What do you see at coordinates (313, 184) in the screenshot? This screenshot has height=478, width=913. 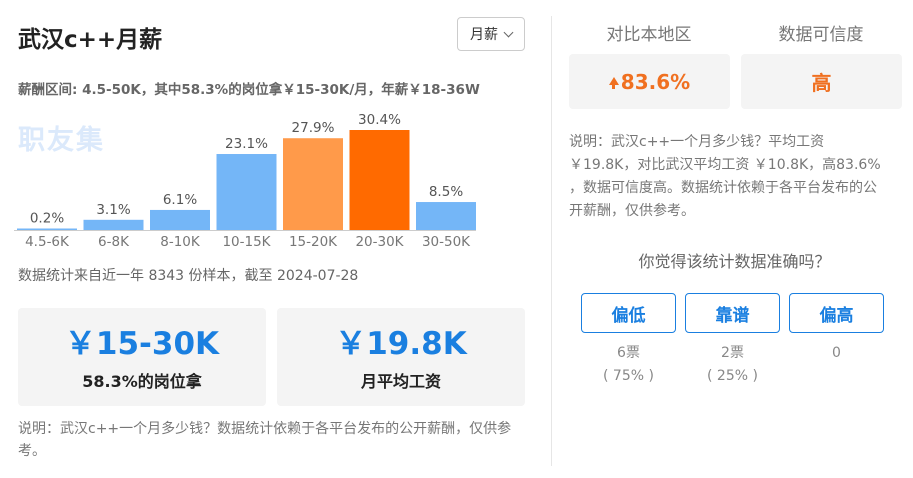 I see `bar-15-20K` at bounding box center [313, 184].